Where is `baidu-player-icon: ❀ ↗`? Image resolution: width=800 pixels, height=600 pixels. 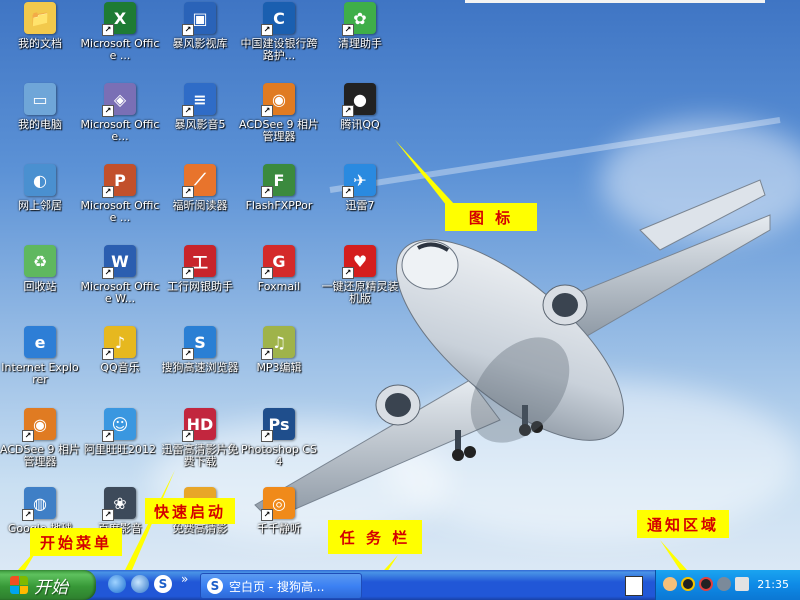 baidu-player-icon: ❀ ↗ is located at coordinates (119, 504).